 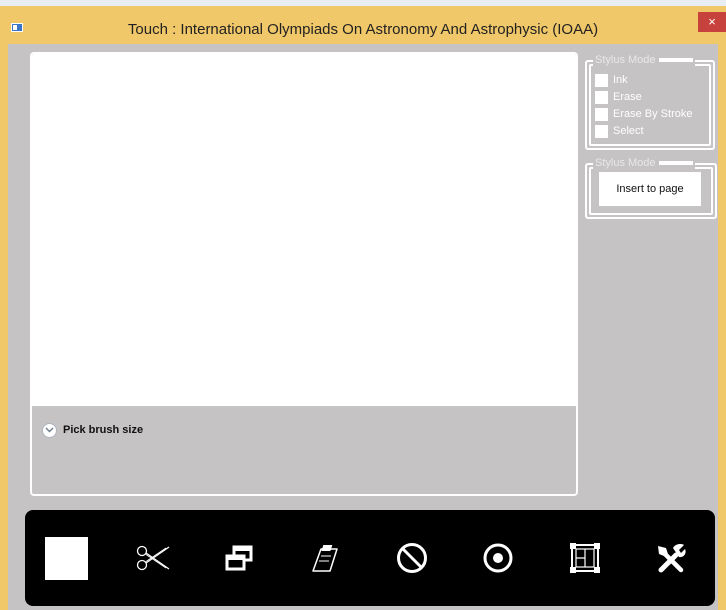 What do you see at coordinates (619, 131) in the screenshot?
I see `stylus-option-select: Select` at bounding box center [619, 131].